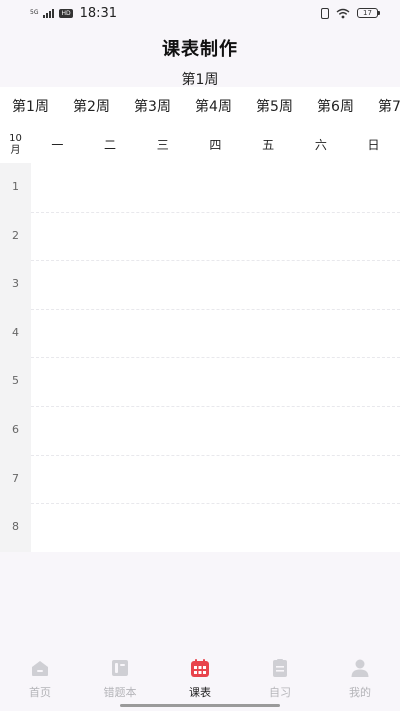 Image resolution: width=400 pixels, height=711 pixels. Describe the element at coordinates (383, 107) in the screenshot. I see `week-tab-7: 第7周` at that location.